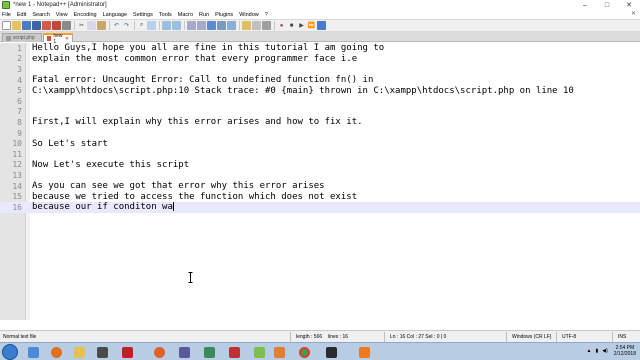 The width and height of the screenshot is (640, 360). I want to click on new-file-icon, so click(6, 25).